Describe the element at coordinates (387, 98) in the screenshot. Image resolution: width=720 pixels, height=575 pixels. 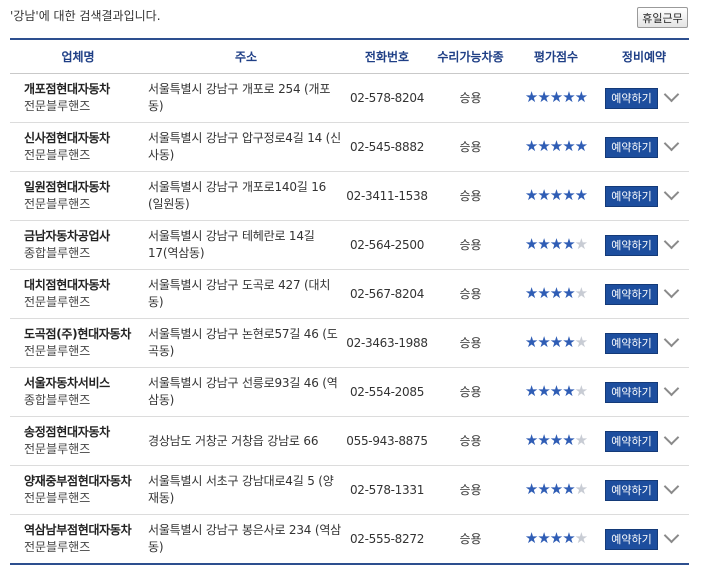
I see `phone-cell: 02-578-8204` at that location.